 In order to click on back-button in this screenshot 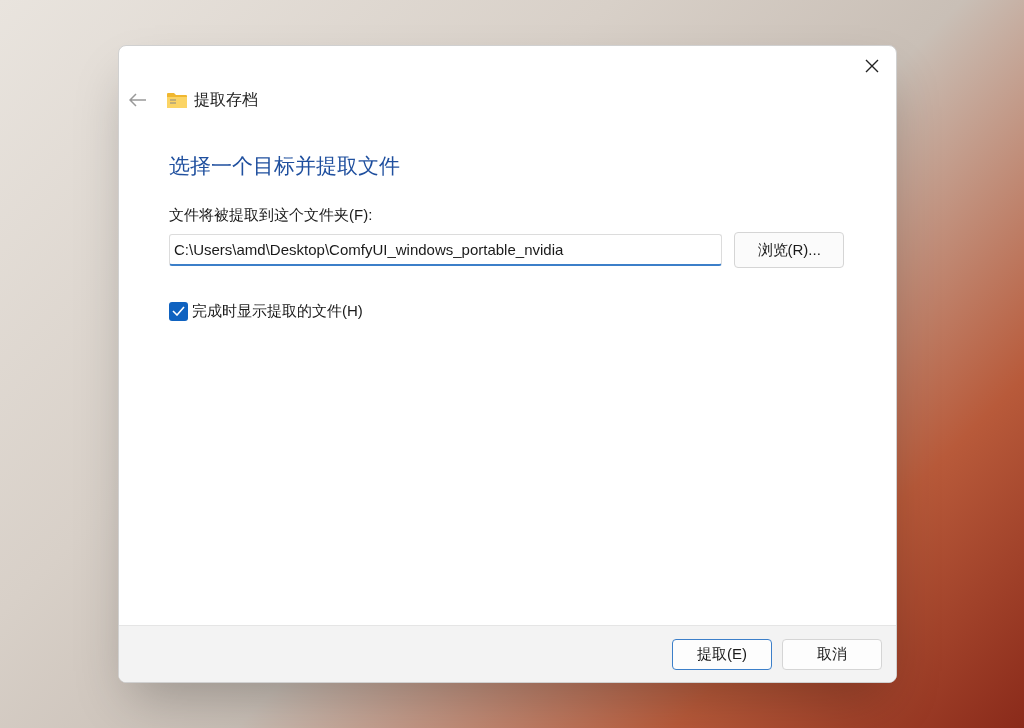, I will do `click(138, 100)`.